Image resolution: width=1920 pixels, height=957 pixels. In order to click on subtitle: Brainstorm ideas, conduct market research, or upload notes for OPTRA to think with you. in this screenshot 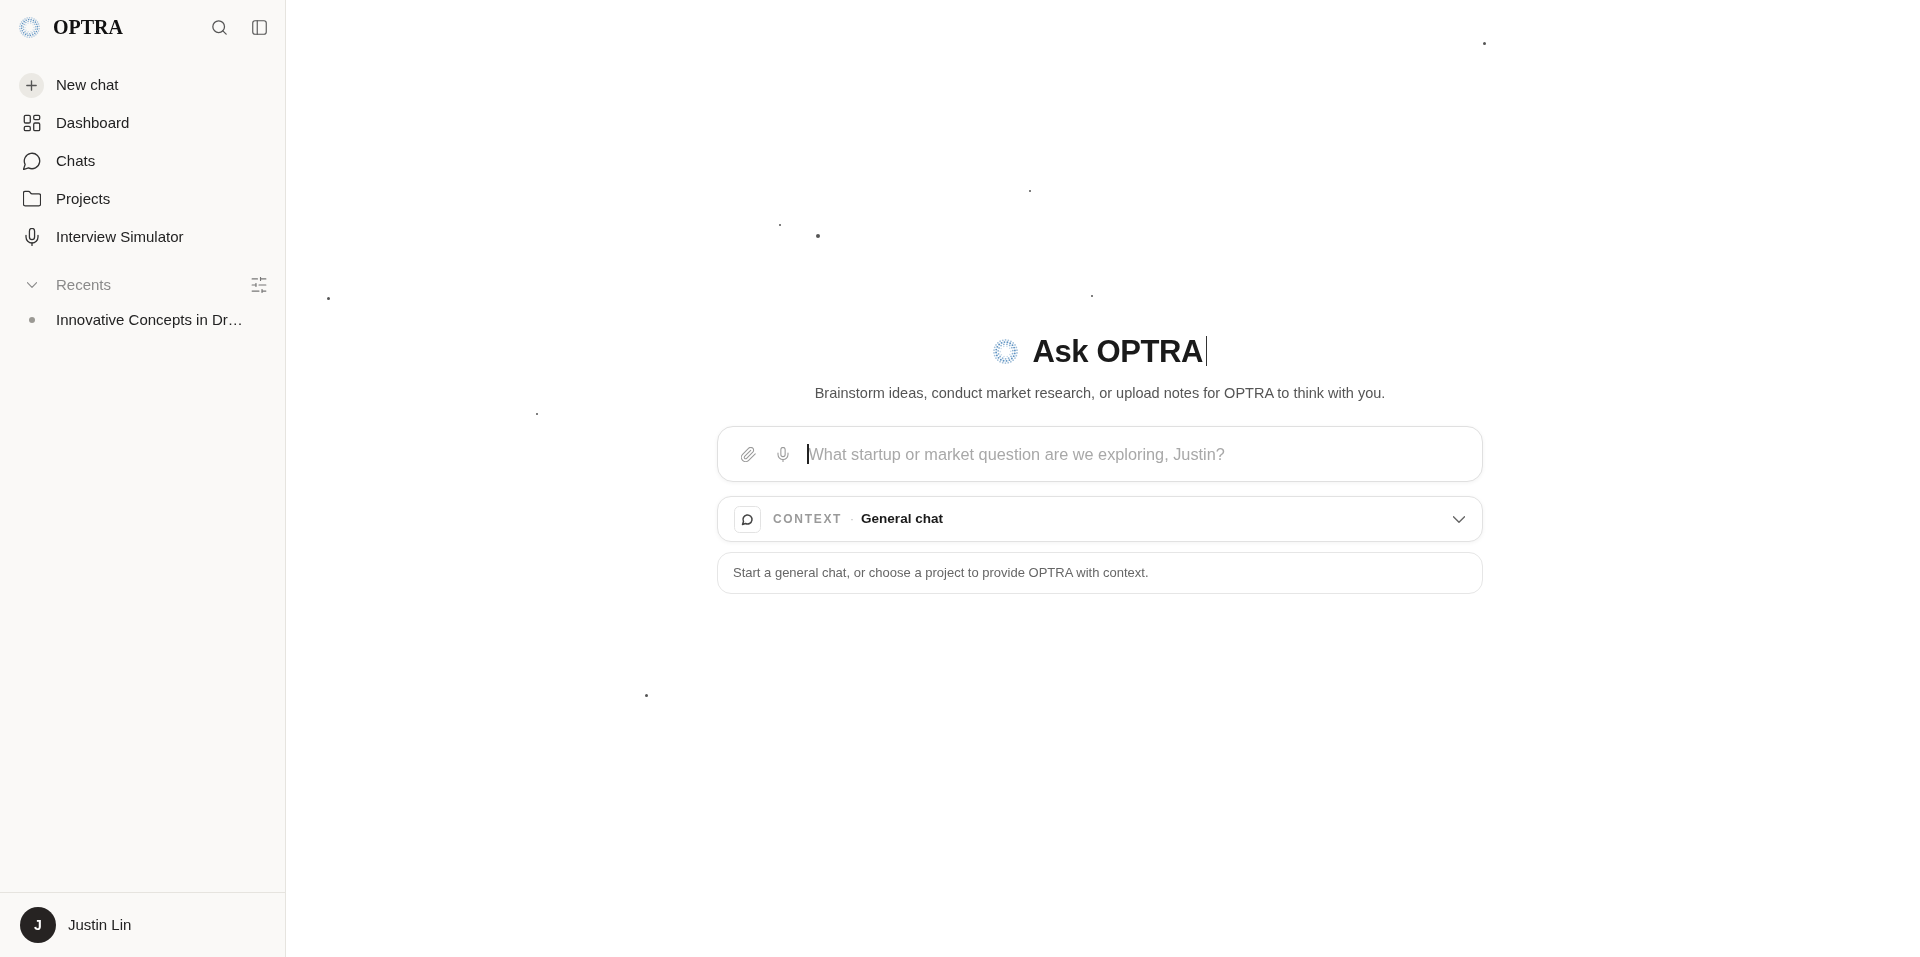, I will do `click(1100, 393)`.